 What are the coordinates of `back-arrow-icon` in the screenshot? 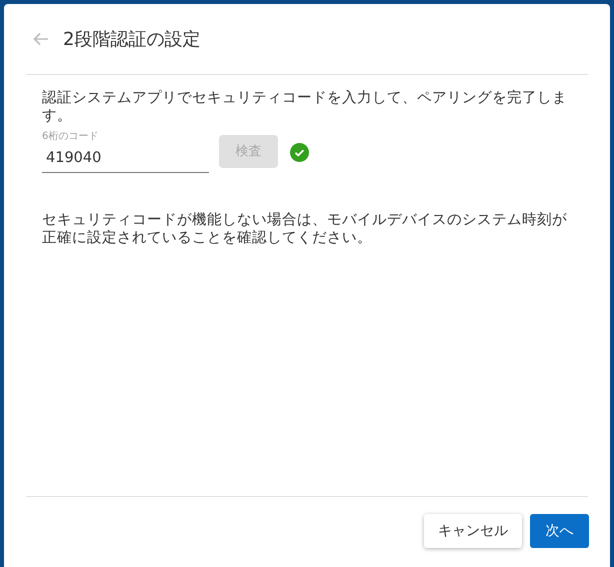 It's located at (41, 39).